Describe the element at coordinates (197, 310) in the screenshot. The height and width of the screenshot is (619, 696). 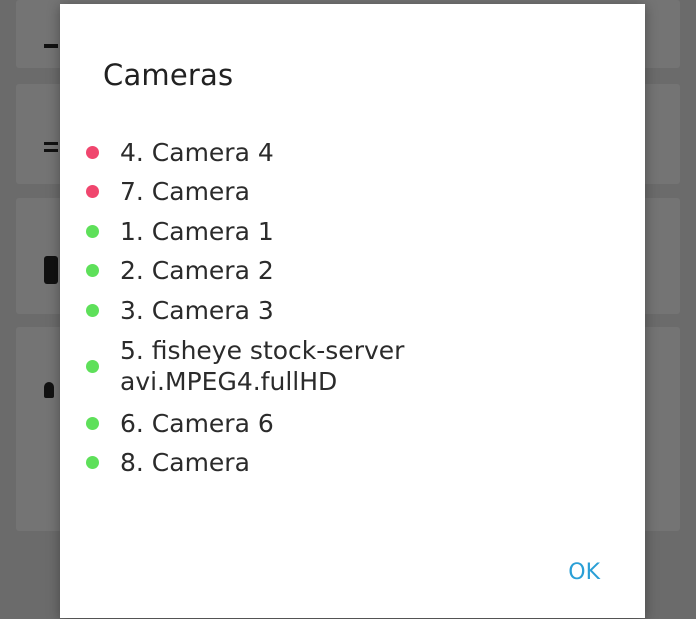
I see `camera-label: 3. Camera 3` at that location.